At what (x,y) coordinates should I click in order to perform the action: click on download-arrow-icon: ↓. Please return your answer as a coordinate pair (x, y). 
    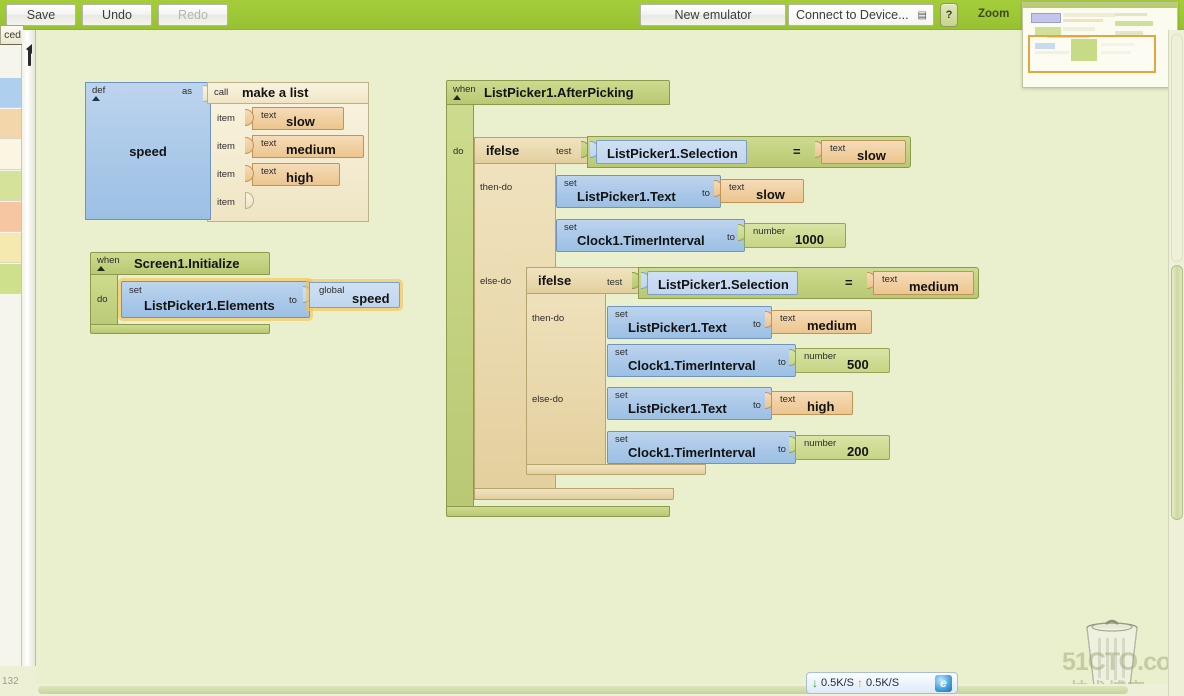
    Looking at the image, I should click on (815, 683).